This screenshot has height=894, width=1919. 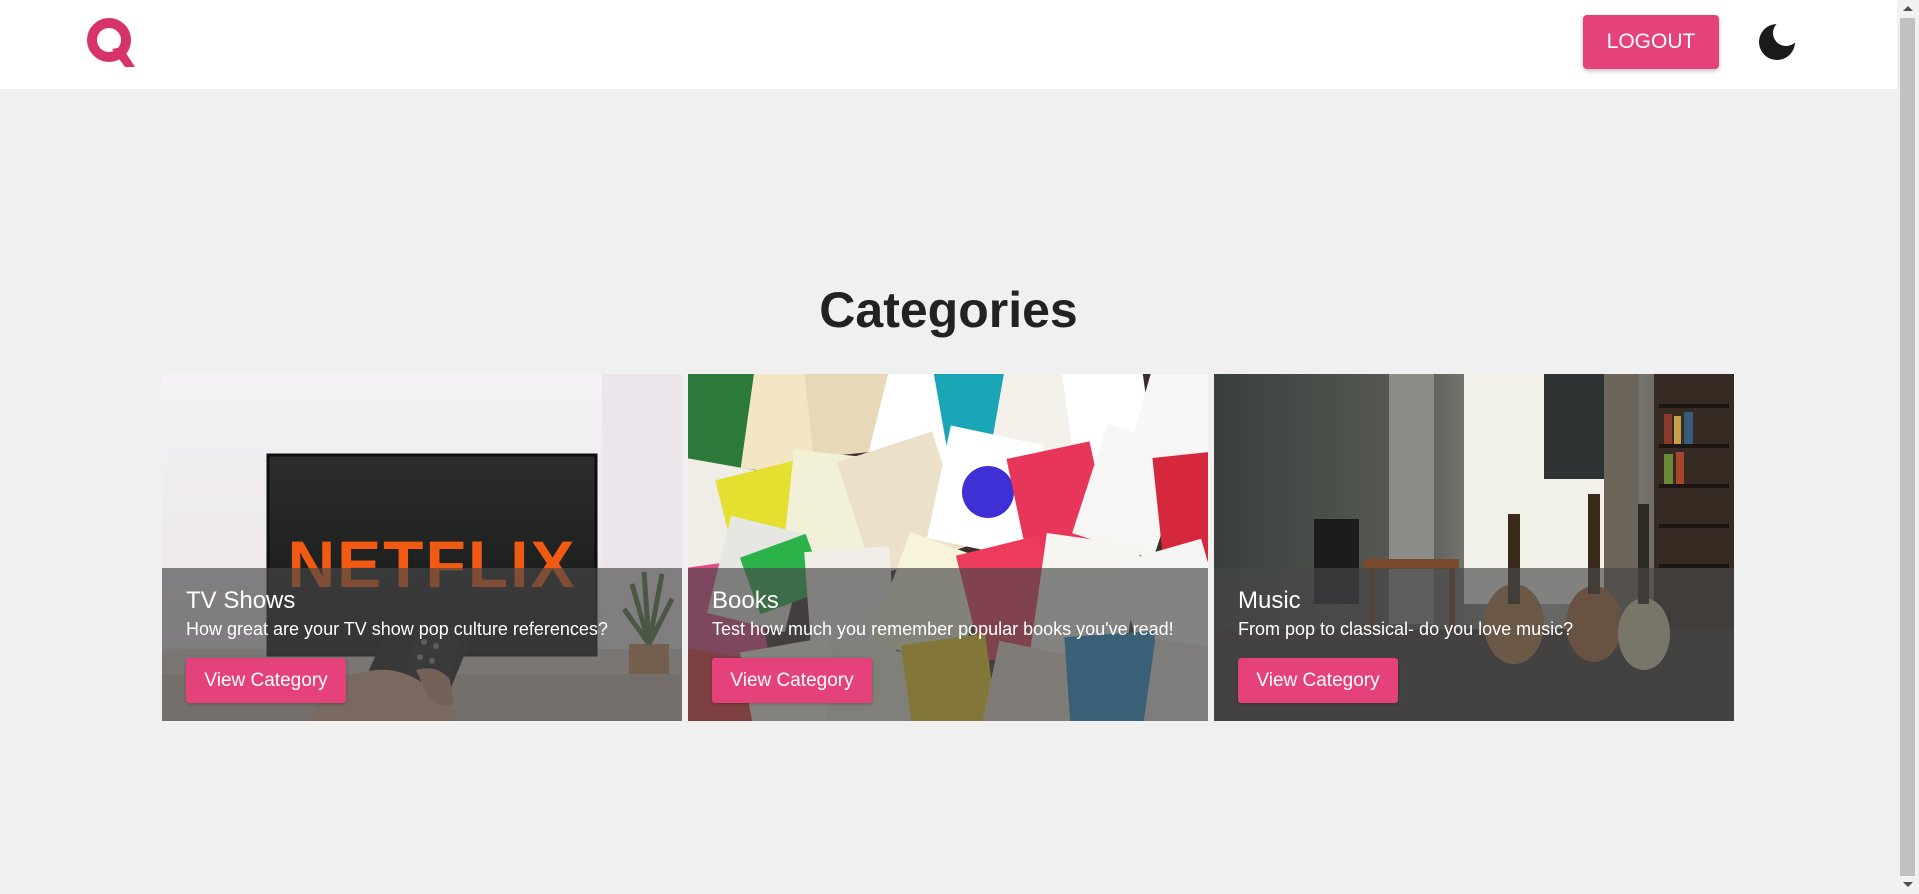 I want to click on moon-icon, so click(x=1777, y=42).